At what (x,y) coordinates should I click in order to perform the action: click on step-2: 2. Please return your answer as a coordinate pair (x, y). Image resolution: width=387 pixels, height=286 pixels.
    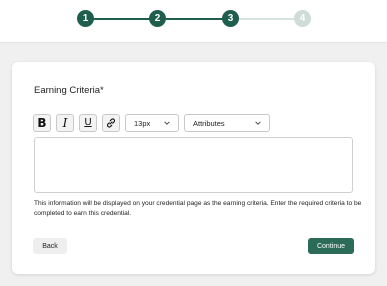
    Looking at the image, I should click on (157, 18).